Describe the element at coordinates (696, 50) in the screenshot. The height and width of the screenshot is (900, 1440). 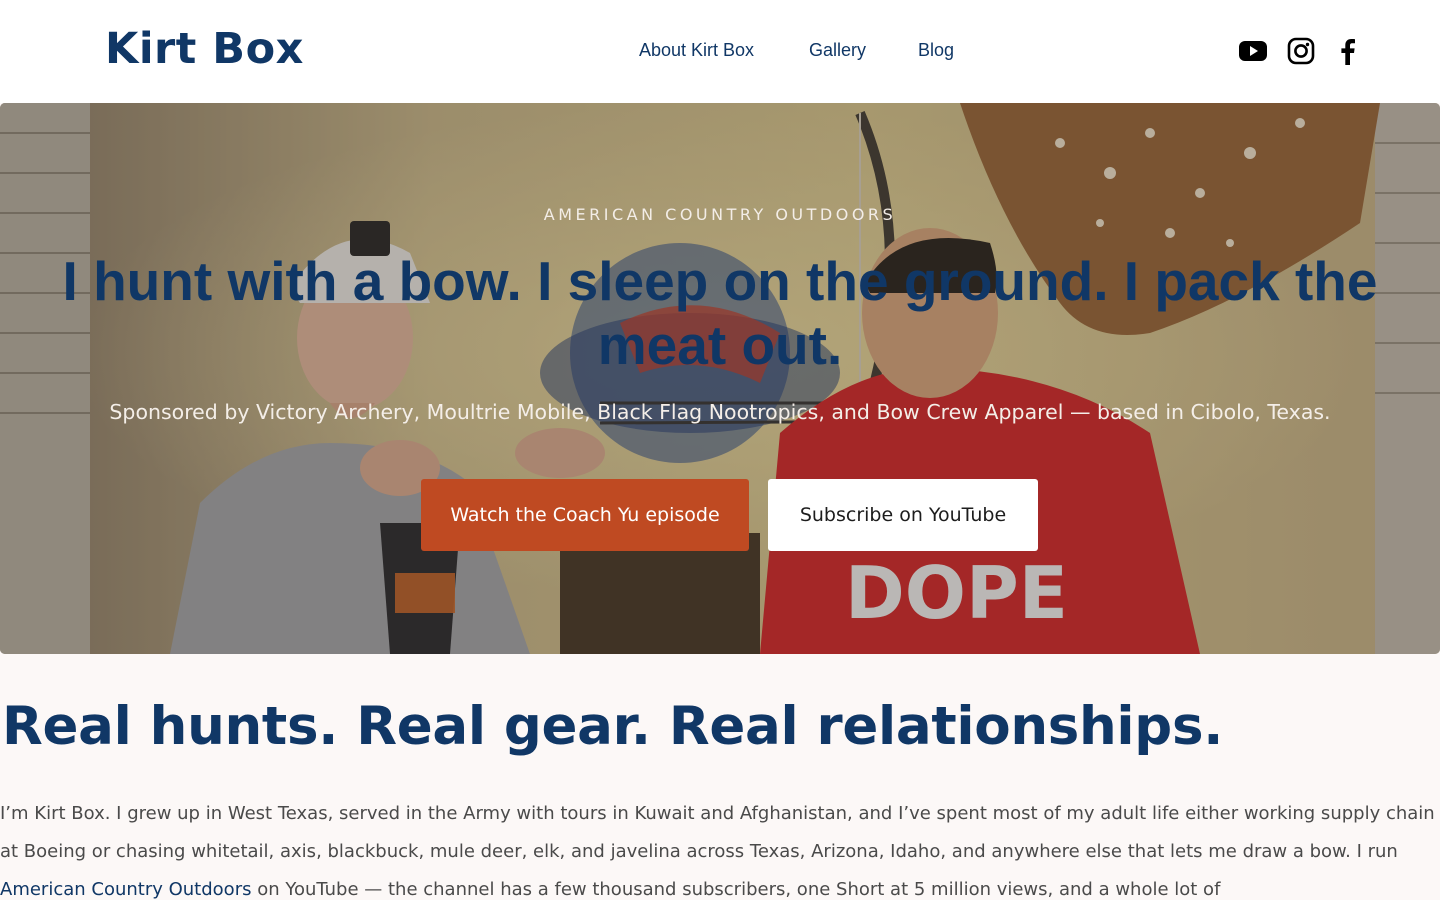
I see `nav-about: About Kirt Box` at that location.